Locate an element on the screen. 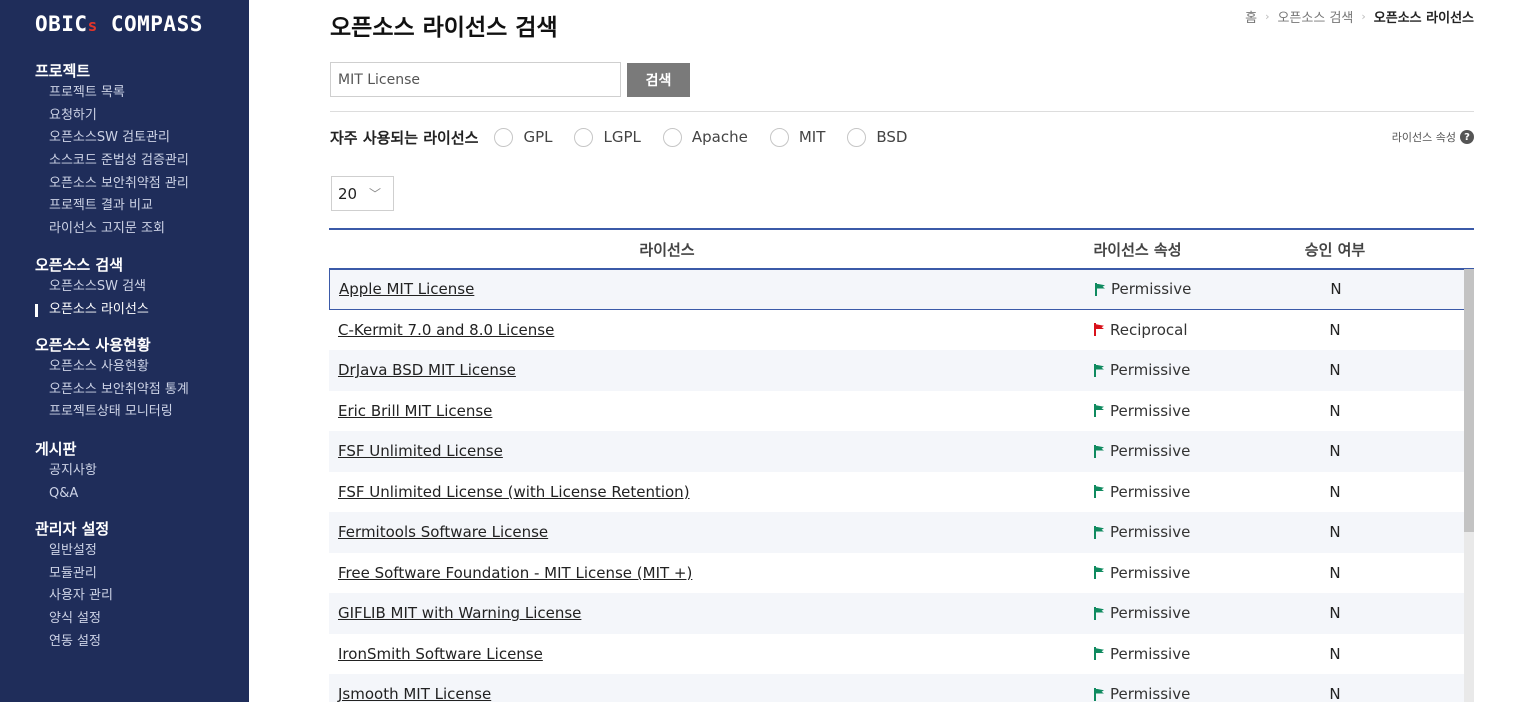 This screenshot has height=702, width=1529. sidebar-item: 사용자 관리 is located at coordinates (74, 596).